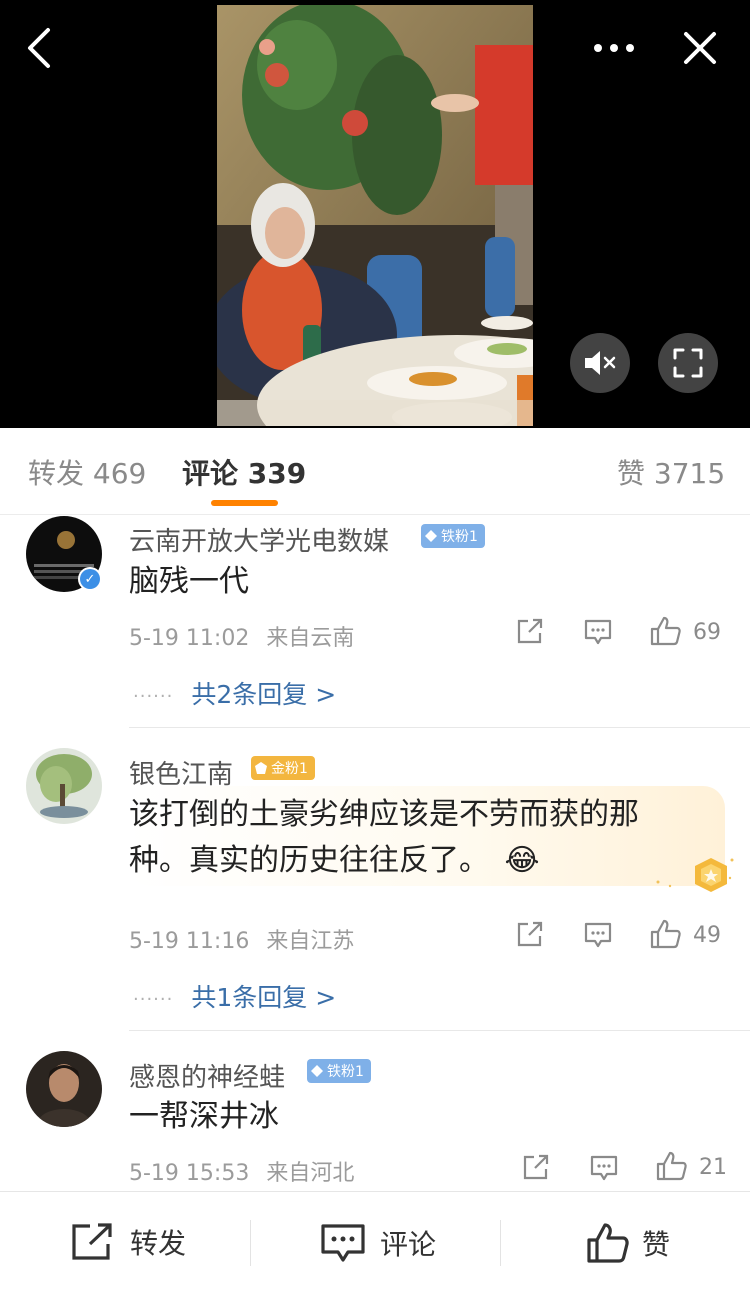  I want to click on close-button, so click(700, 48).